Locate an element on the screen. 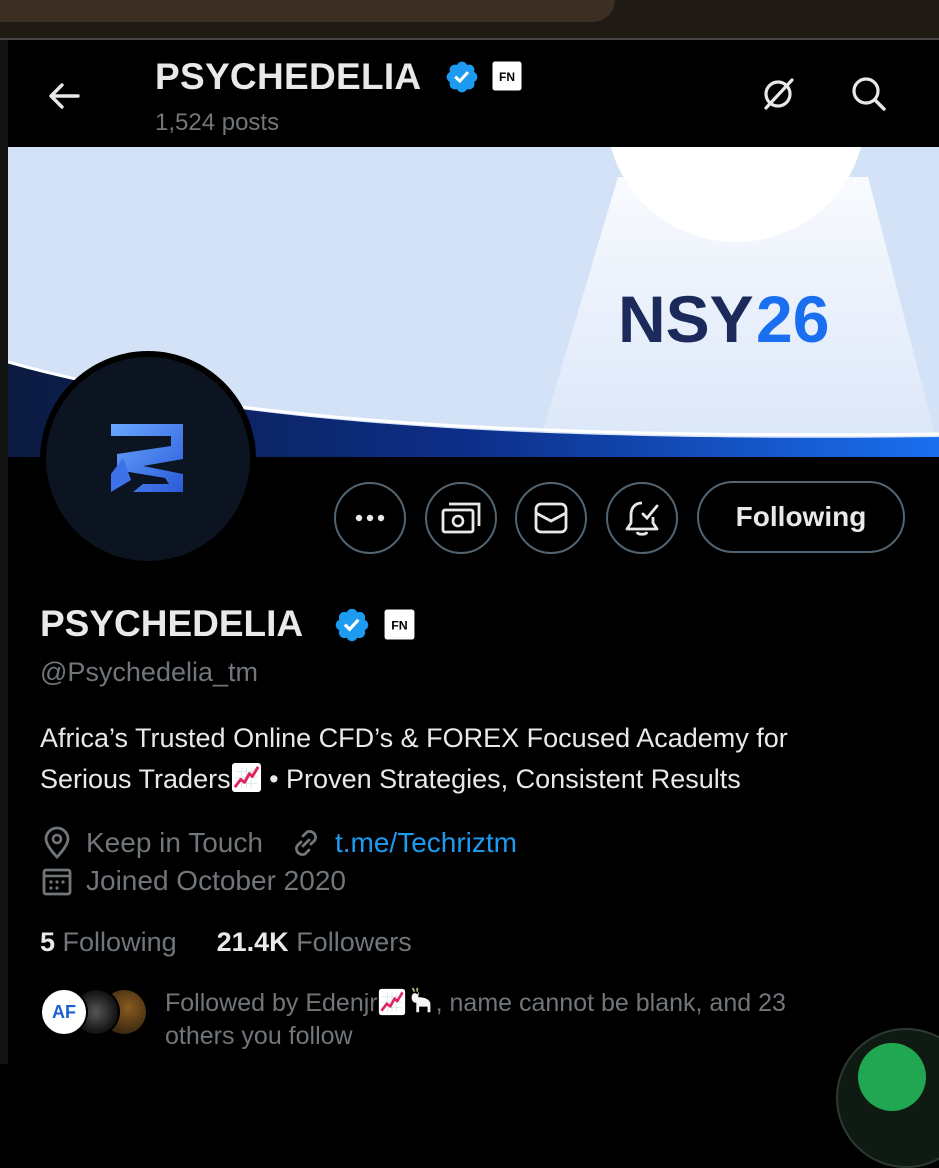 The height and width of the screenshot is (1168, 939). follower-avatar-1-text: AF is located at coordinates (64, 1011).